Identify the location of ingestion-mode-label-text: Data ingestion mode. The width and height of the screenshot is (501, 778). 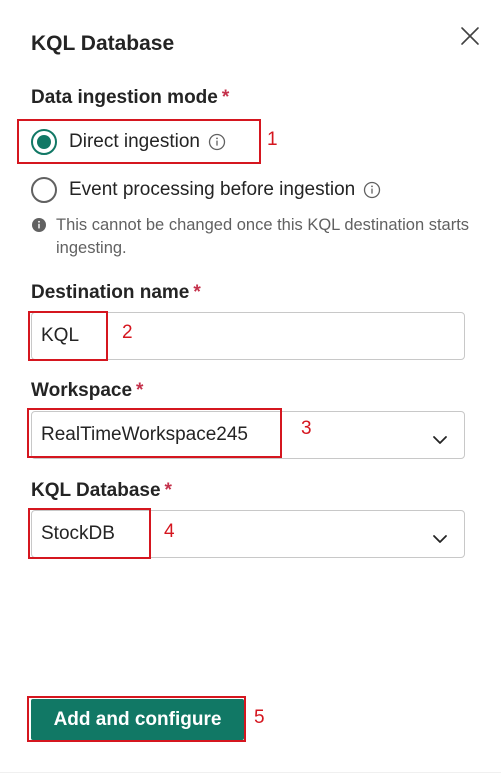
(124, 97).